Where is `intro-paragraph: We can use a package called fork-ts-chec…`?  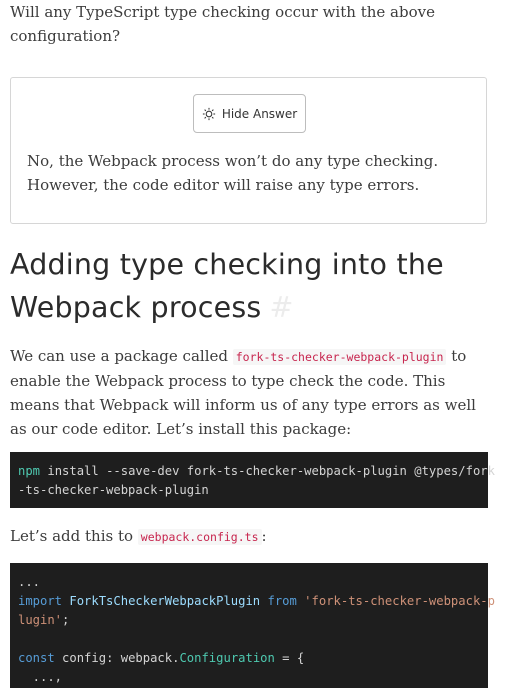
intro-paragraph: We can use a package called fork-ts-chec… is located at coordinates (252, 392).